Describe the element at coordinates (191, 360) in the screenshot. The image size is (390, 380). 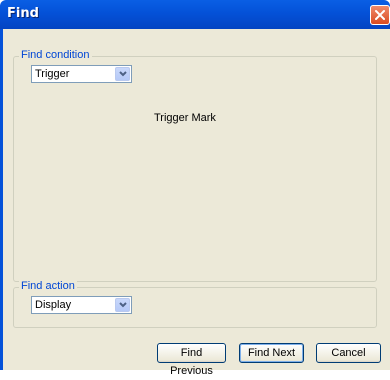
I see `find-previous-button: Find Previous` at that location.